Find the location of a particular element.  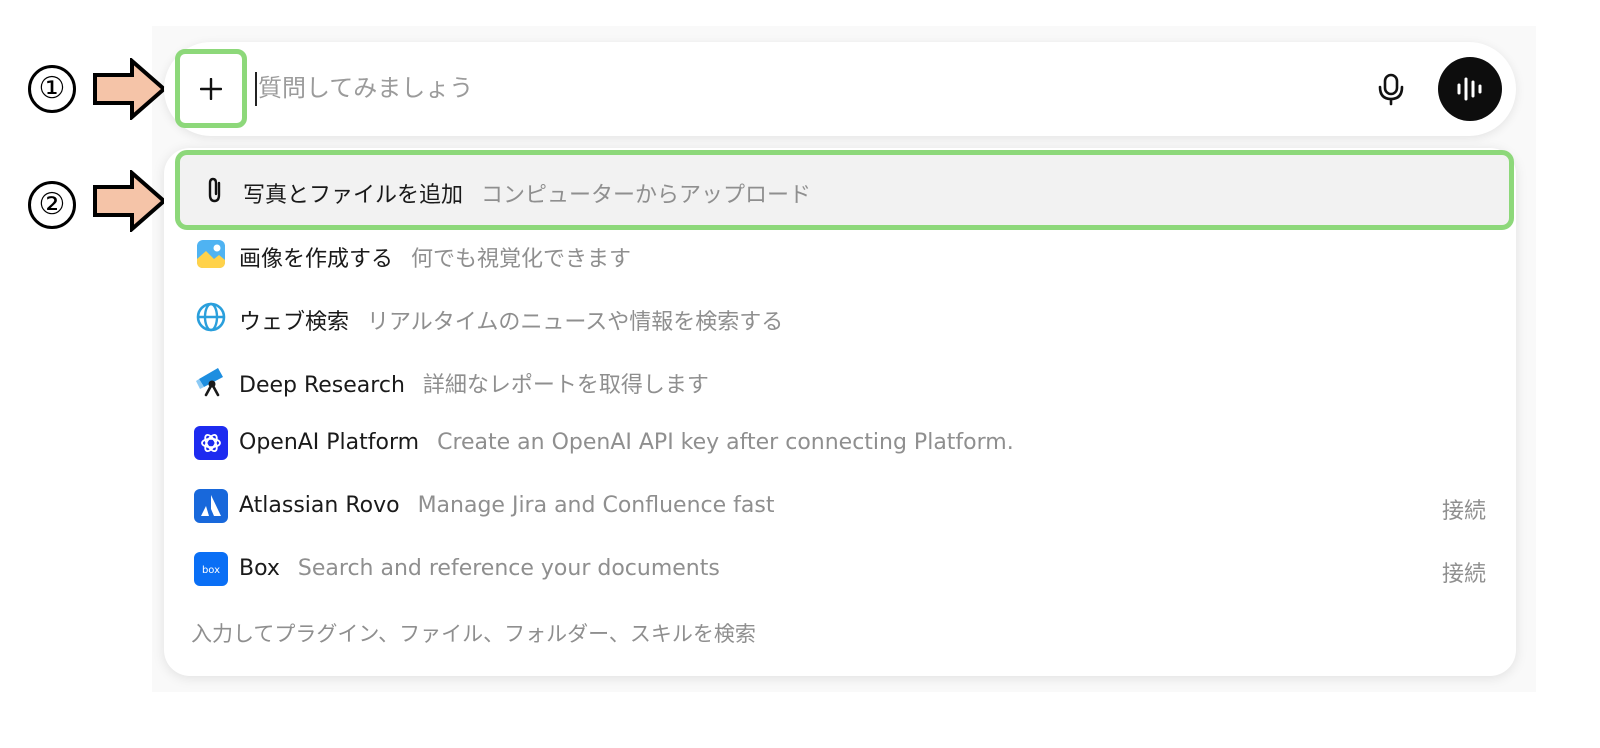

voice-mode-button is located at coordinates (1470, 89).